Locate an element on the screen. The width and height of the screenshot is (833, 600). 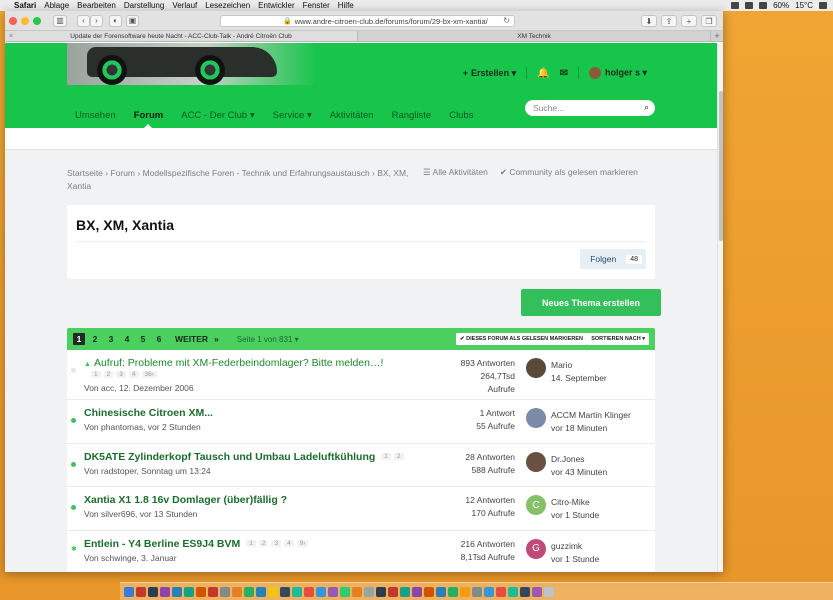
close-window-button is located at coordinates (13, 20).